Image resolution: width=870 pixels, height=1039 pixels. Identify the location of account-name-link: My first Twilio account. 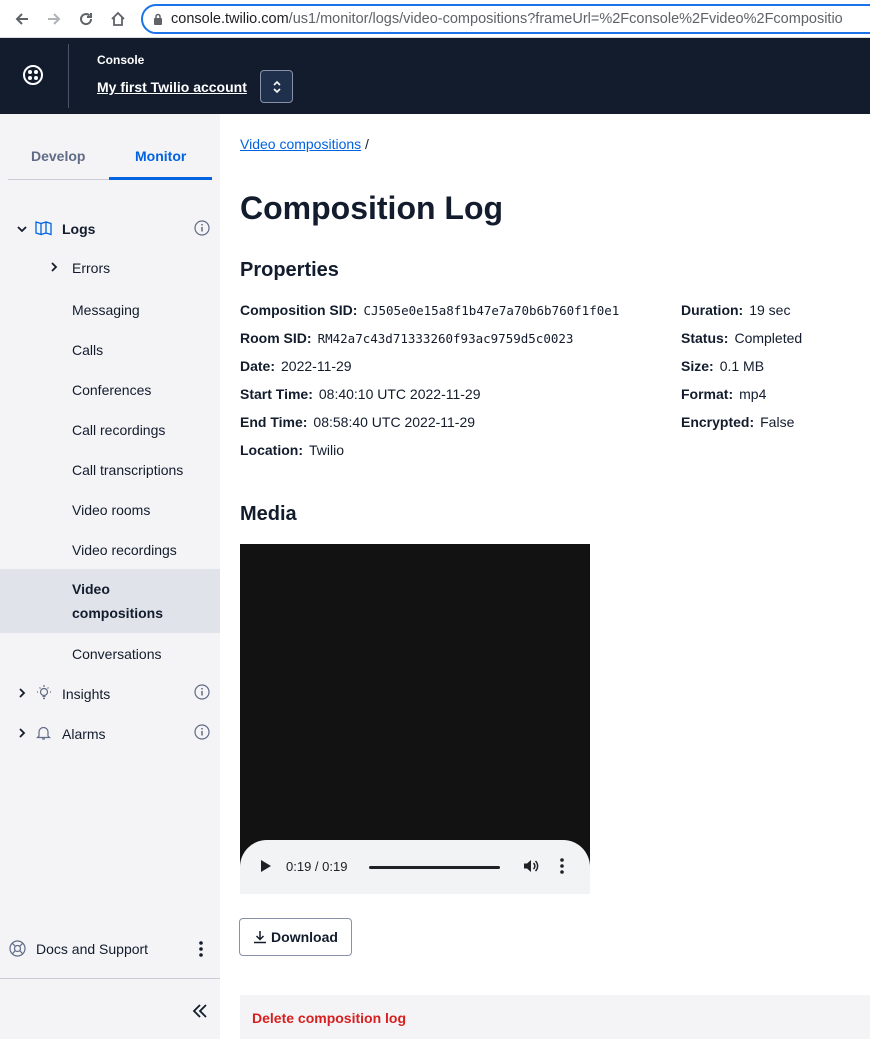
(172, 87).